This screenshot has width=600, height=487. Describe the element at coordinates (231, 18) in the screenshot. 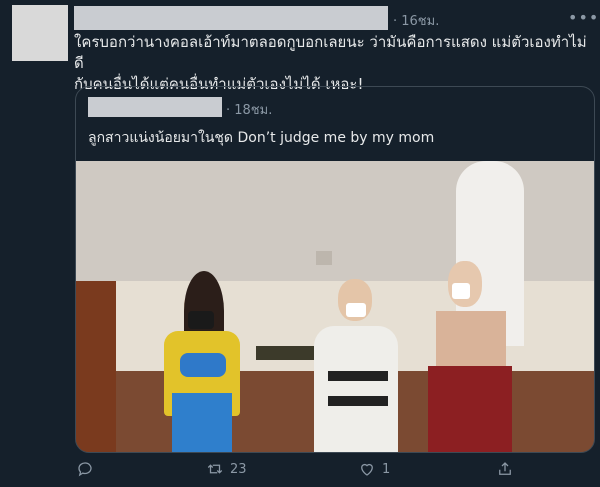

I see `author-name-redacted` at that location.